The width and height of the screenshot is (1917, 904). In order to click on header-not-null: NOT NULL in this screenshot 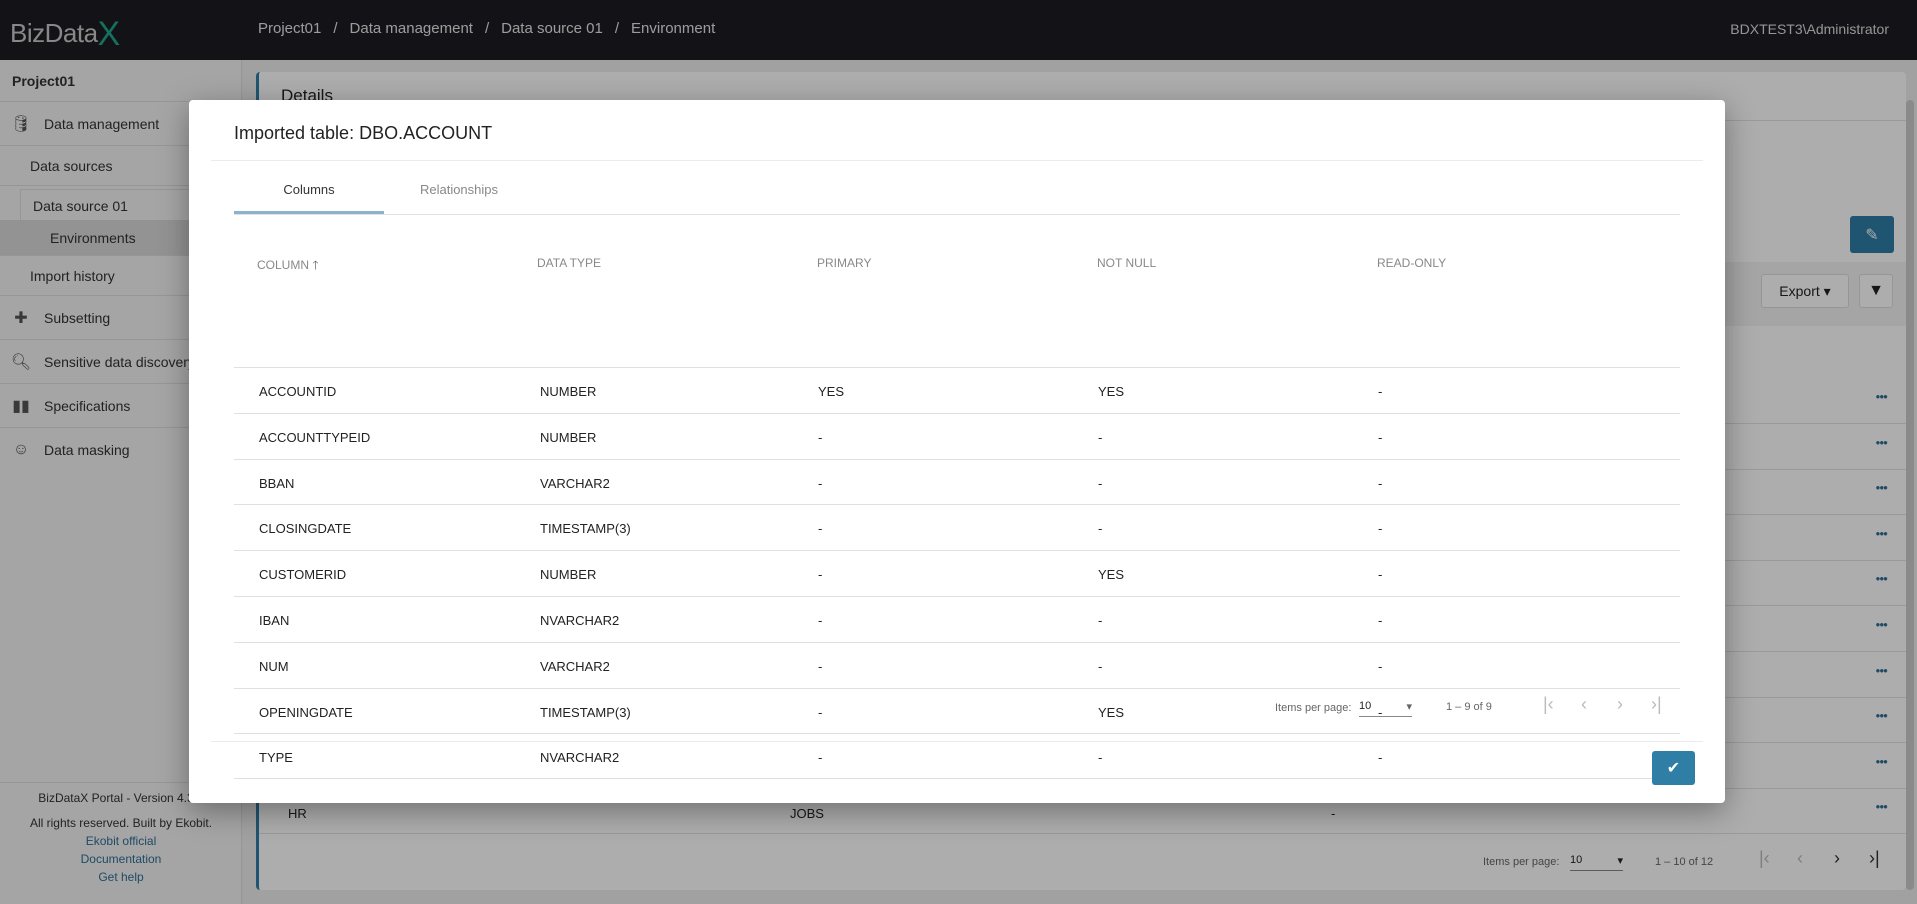, I will do `click(1126, 263)`.